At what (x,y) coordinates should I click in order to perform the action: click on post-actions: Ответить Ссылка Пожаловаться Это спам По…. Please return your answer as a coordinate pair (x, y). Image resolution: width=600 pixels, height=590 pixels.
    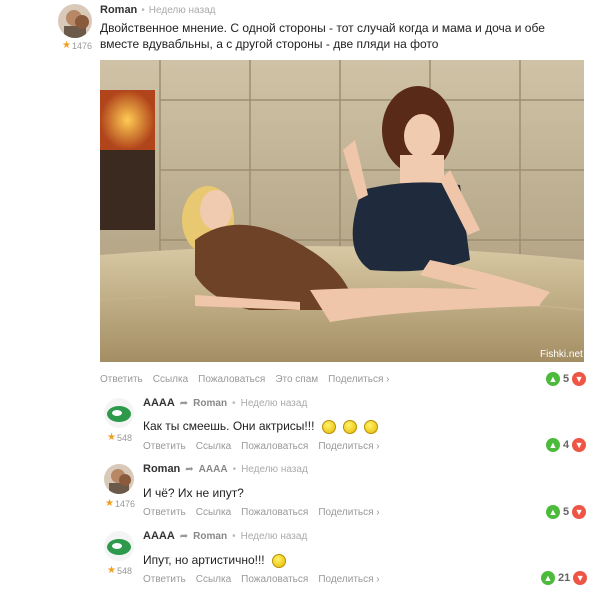
    Looking at the image, I should click on (245, 379).